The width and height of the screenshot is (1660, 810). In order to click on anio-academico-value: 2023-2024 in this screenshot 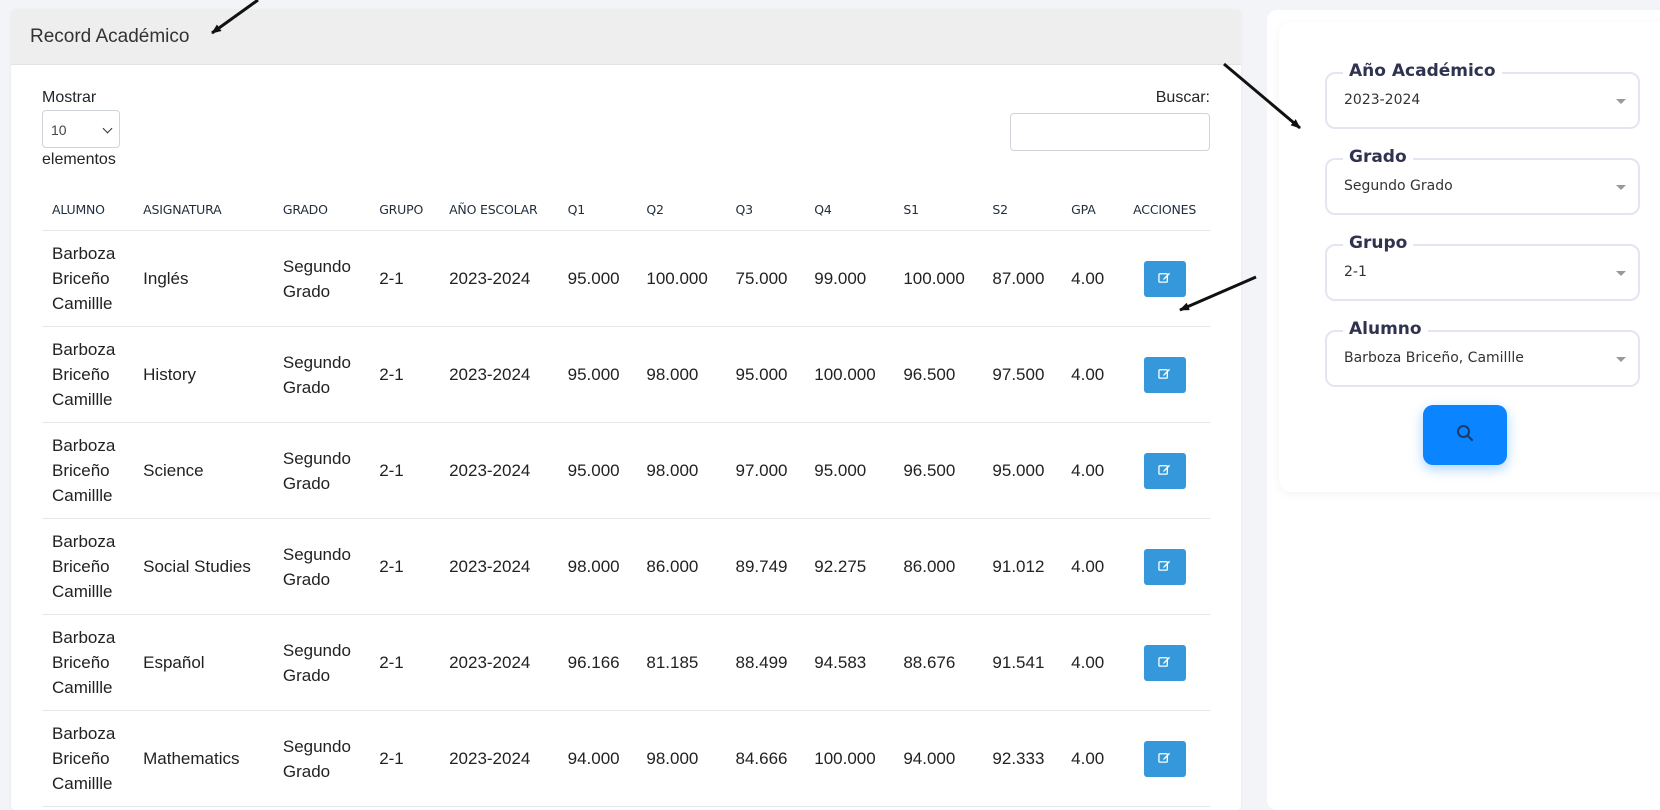, I will do `click(1382, 100)`.